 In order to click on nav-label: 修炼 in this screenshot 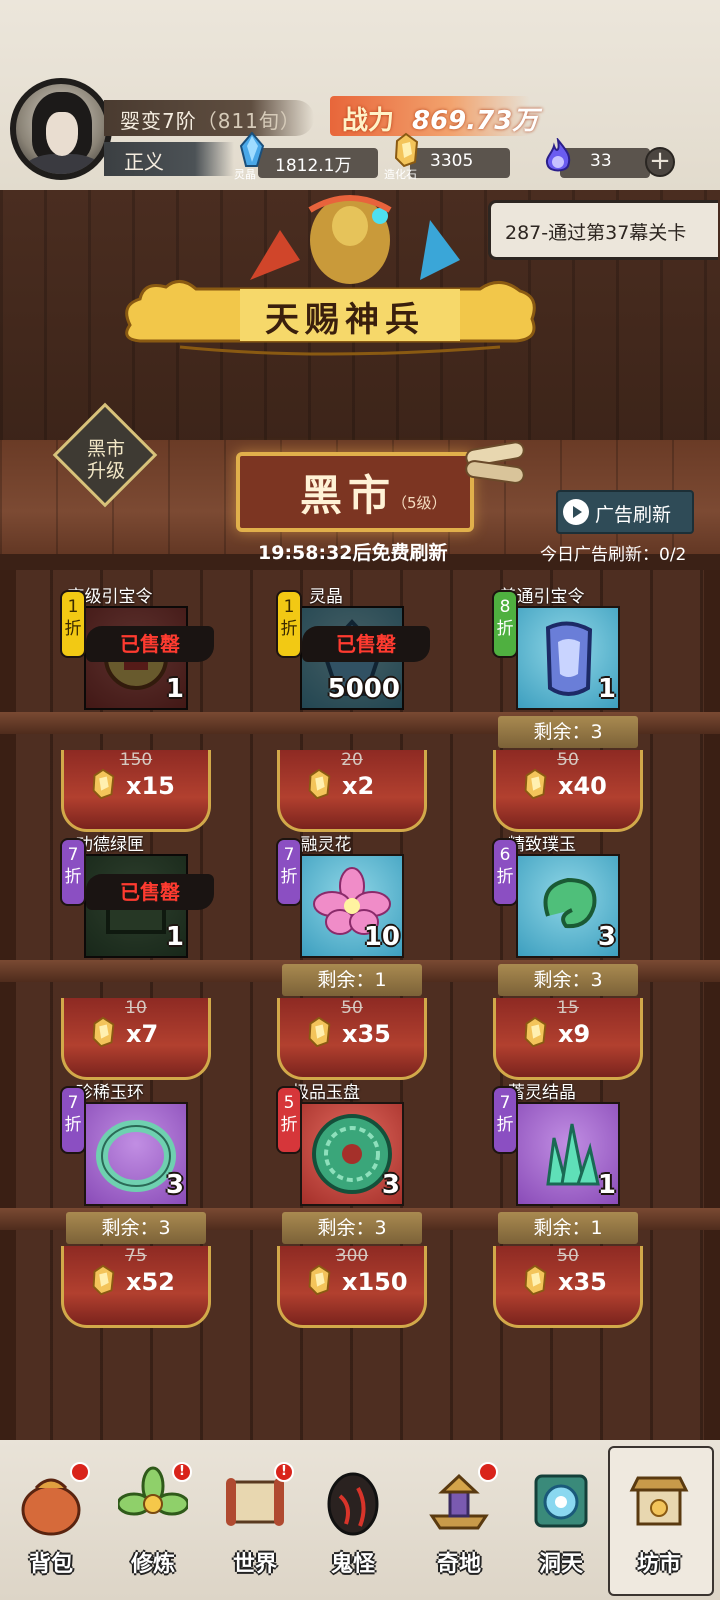, I will do `click(152, 1564)`.